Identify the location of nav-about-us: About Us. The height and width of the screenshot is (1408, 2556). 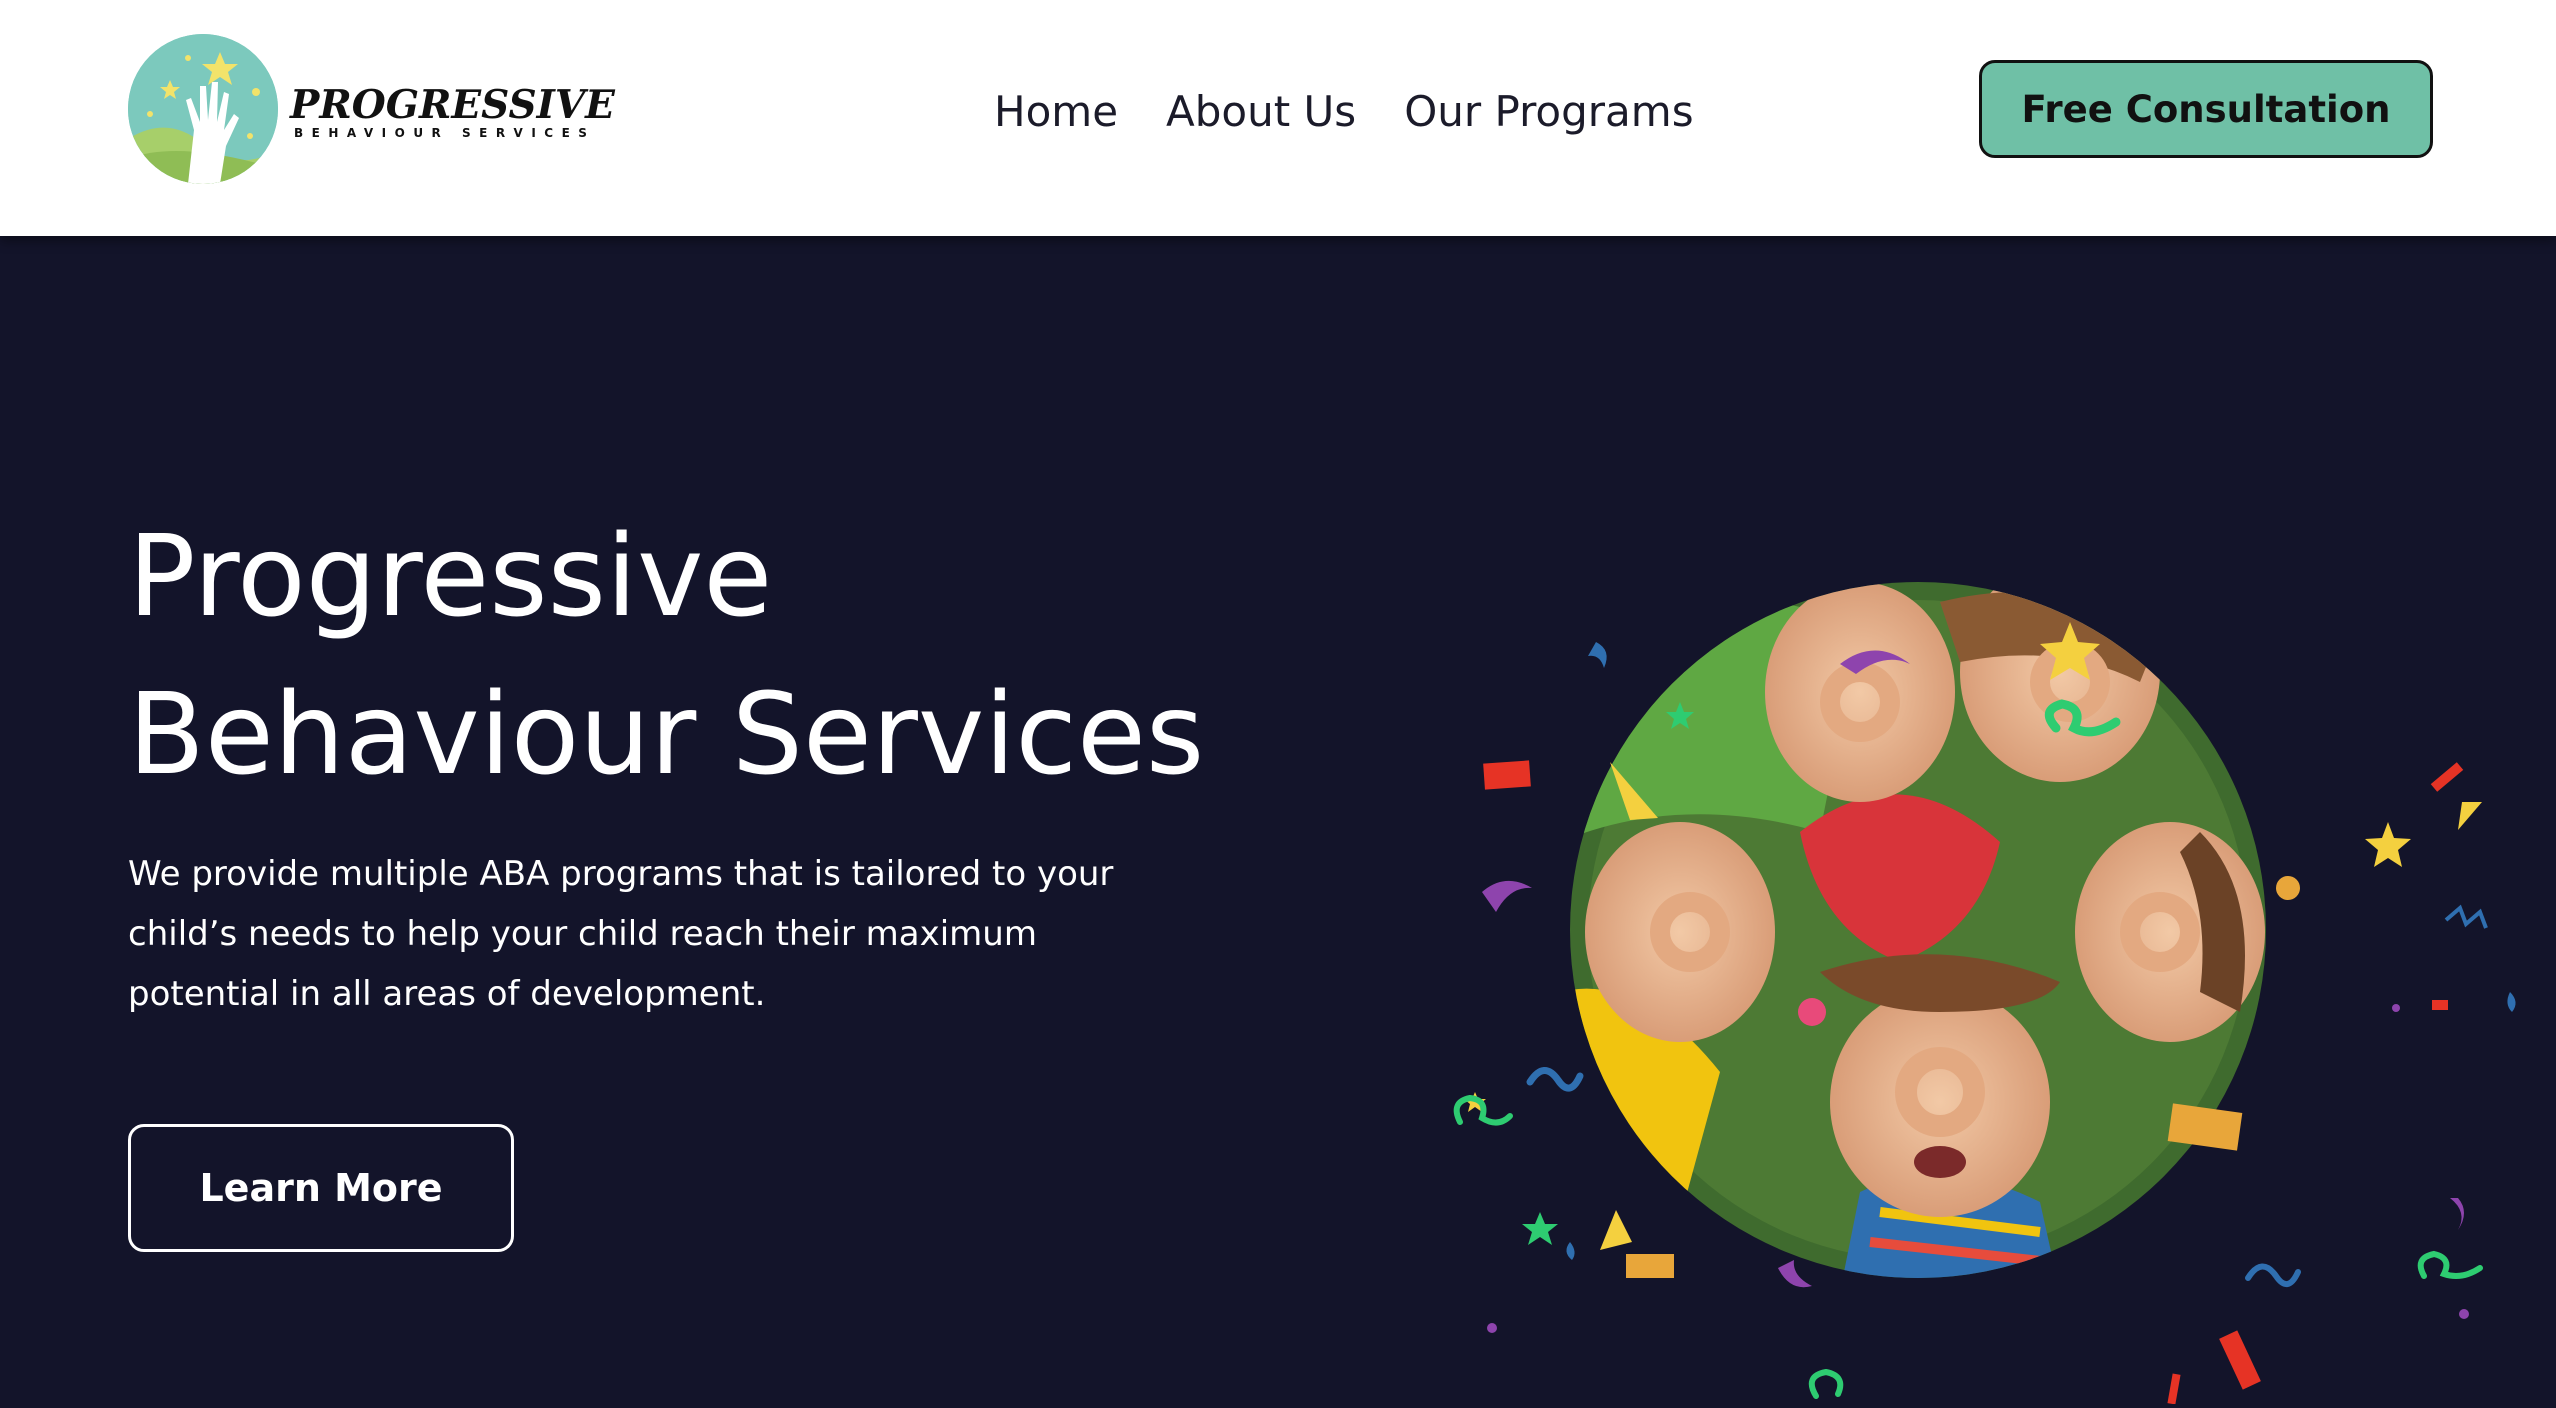
(1261, 112).